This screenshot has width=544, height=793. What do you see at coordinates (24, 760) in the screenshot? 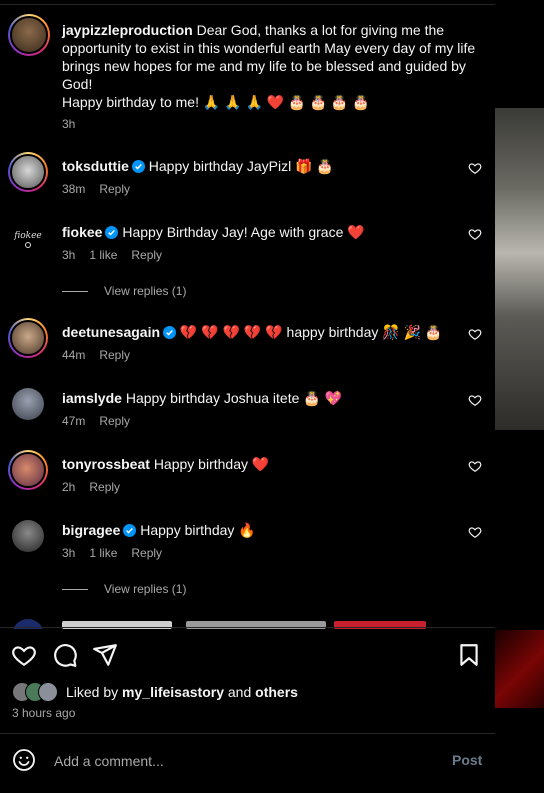
I see `emoji-icon` at bounding box center [24, 760].